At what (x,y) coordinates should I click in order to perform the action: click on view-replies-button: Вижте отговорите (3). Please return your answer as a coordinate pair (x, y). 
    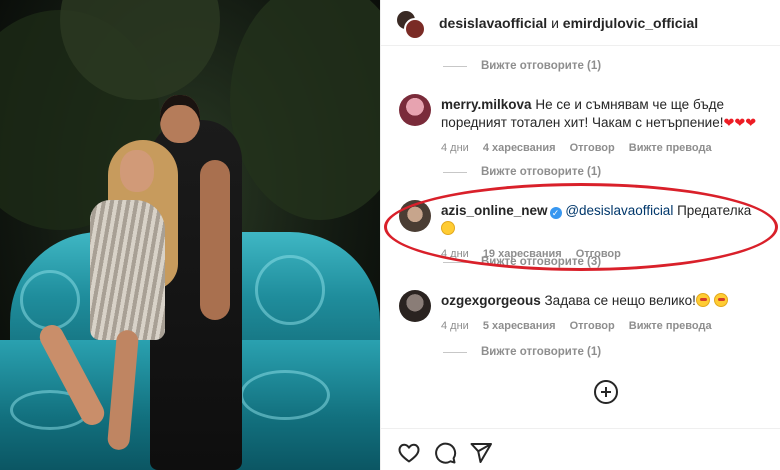
    Looking at the image, I should click on (522, 262).